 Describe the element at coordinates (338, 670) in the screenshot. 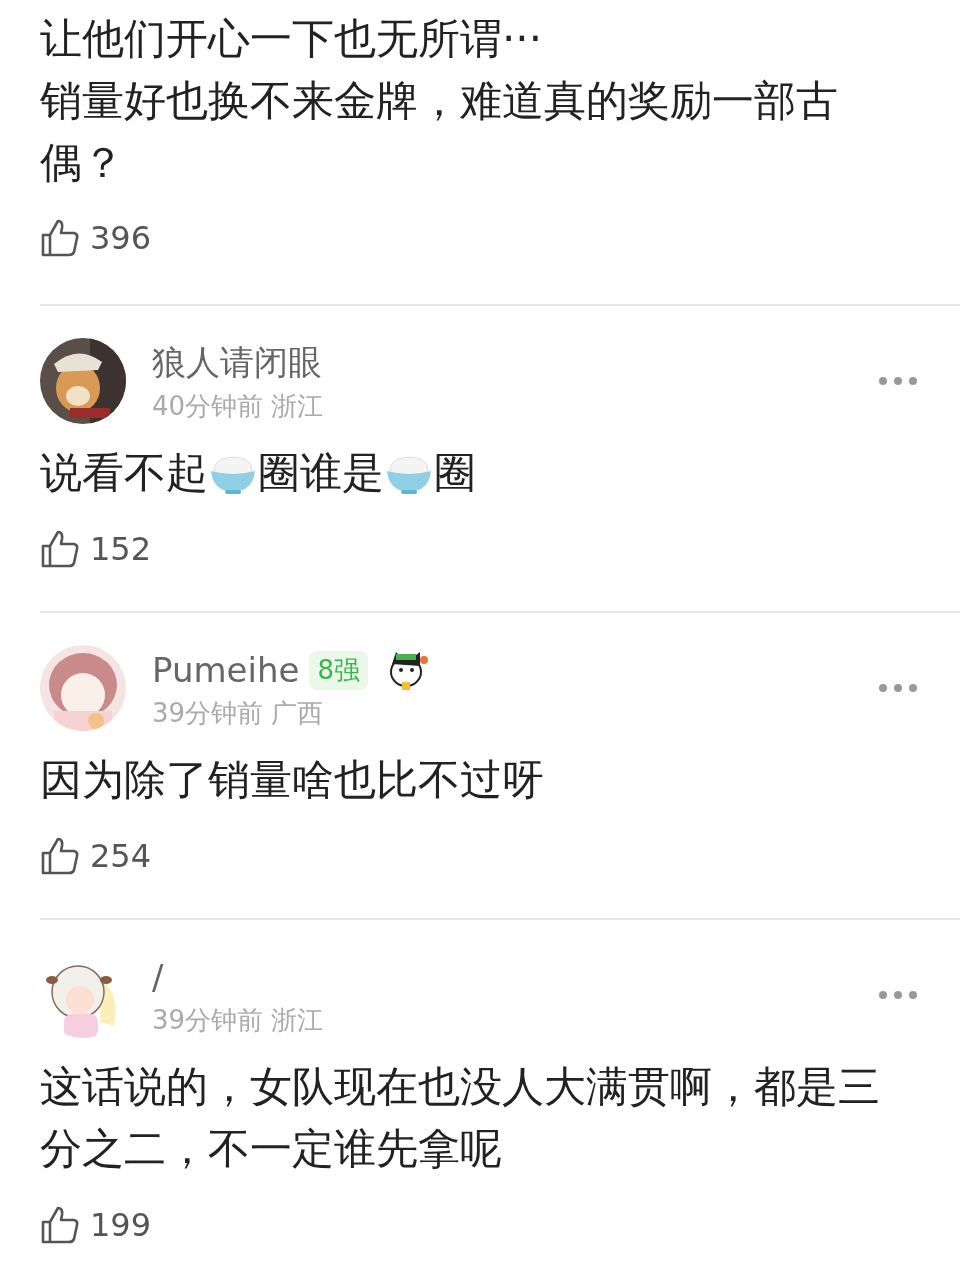

I see `rank-badge: 8强` at that location.